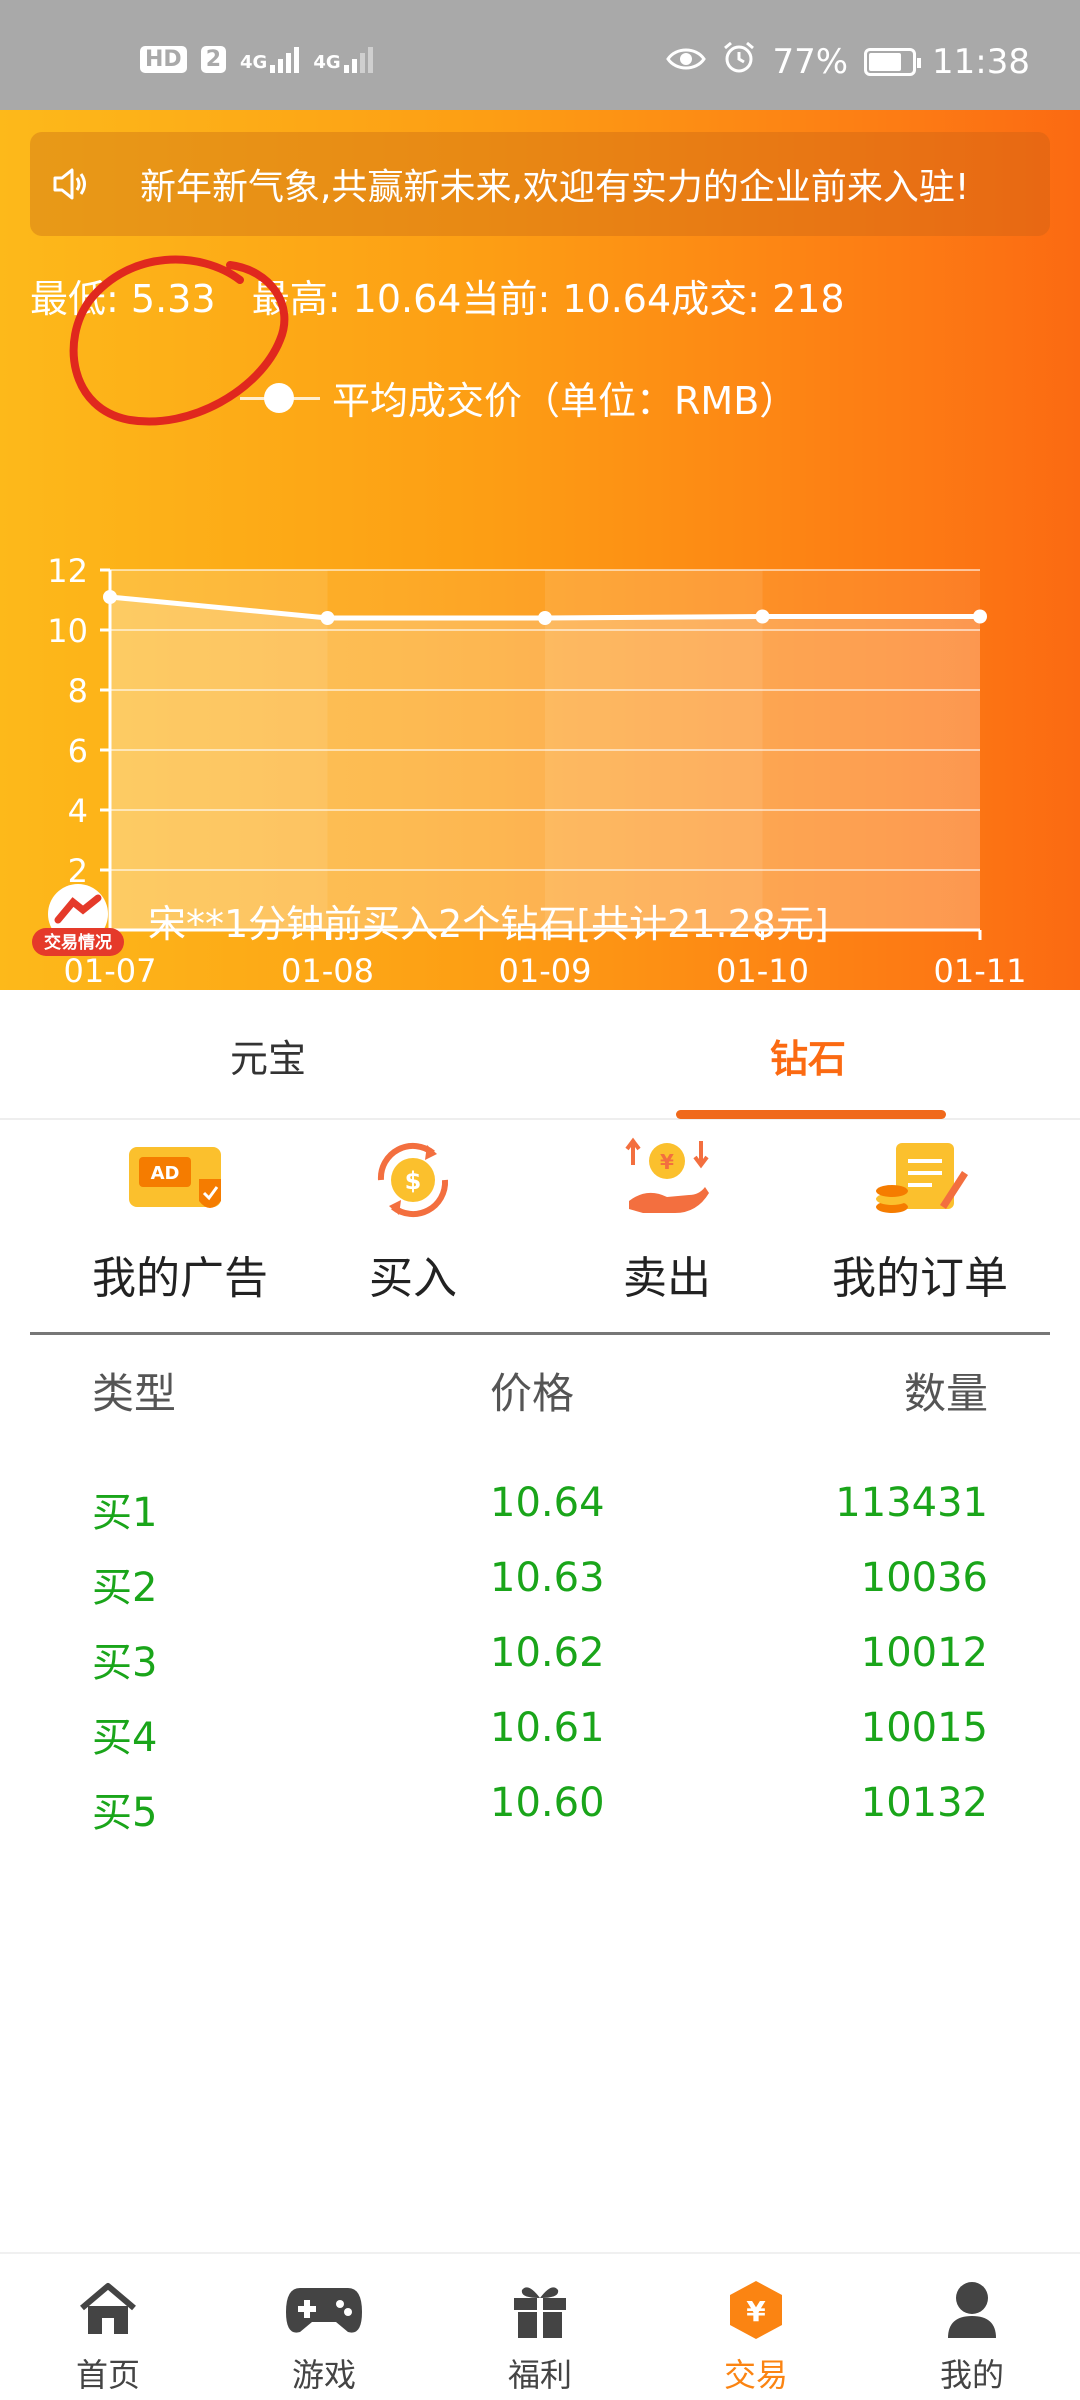 The height and width of the screenshot is (2400, 1080). Describe the element at coordinates (911, 1503) in the screenshot. I see `row-qty: 113431` at that location.